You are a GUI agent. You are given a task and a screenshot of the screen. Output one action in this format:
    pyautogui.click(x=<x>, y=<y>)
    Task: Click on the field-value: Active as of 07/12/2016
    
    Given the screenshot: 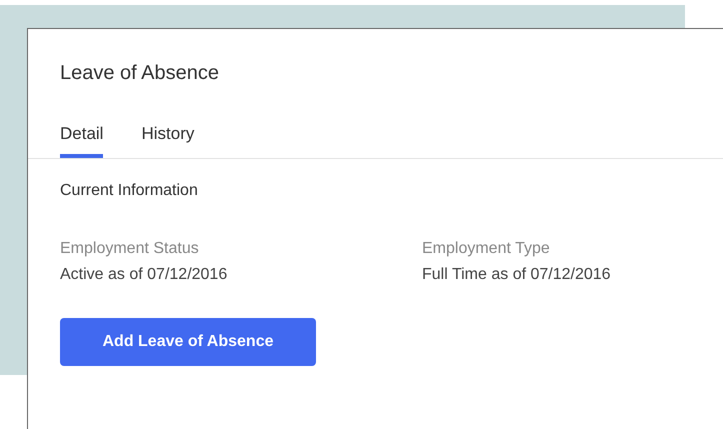 What is the action you would take?
    pyautogui.click(x=144, y=275)
    